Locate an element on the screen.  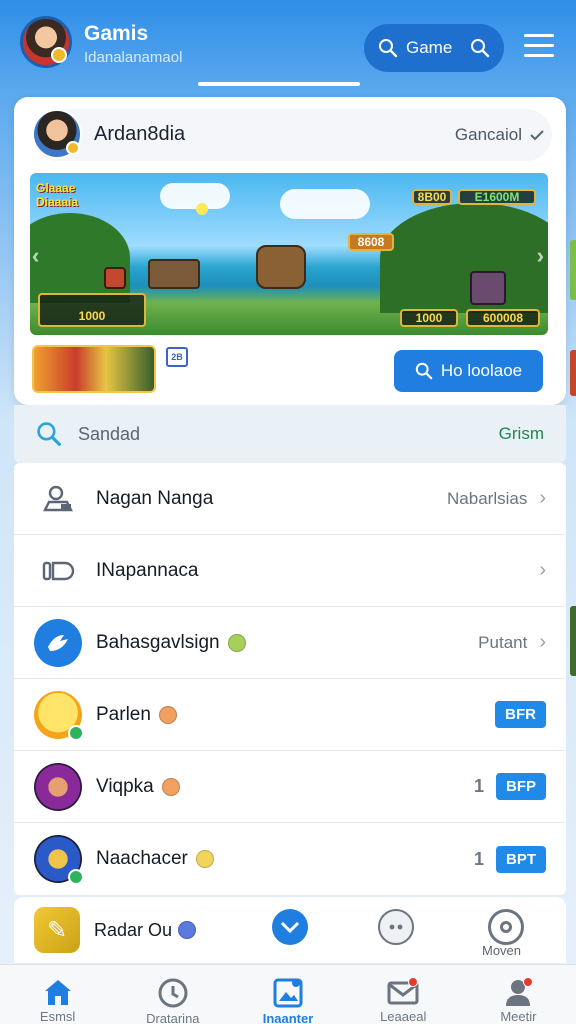
profile-cancel-button: Gancaiol is located at coordinates (499, 135).